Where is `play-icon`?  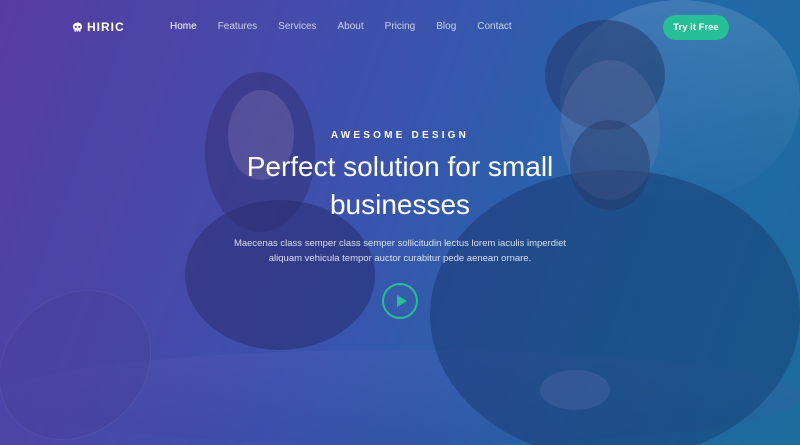 play-icon is located at coordinates (401, 301).